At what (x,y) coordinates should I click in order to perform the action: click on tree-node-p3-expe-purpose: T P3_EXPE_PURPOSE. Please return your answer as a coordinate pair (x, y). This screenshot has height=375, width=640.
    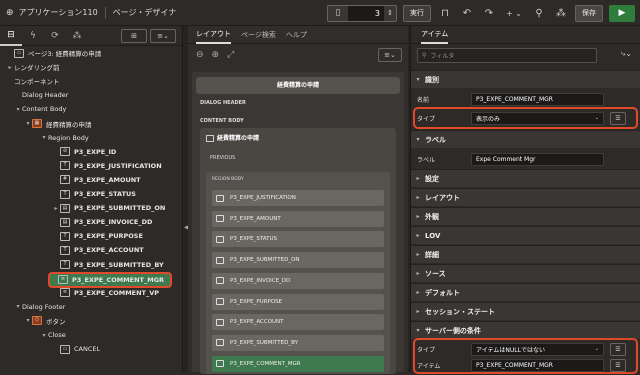
    Looking at the image, I should click on (97, 236).